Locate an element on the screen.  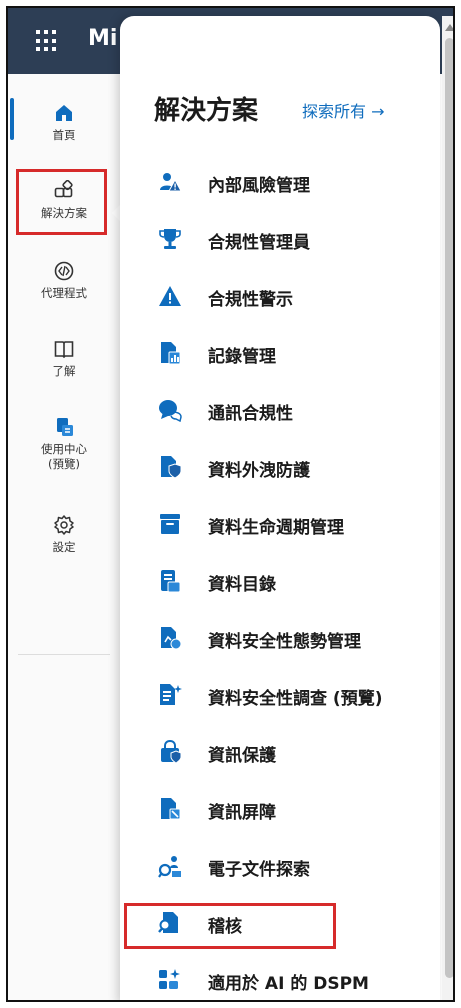
solution-item: 資料生命週期管理 is located at coordinates (280, 524).